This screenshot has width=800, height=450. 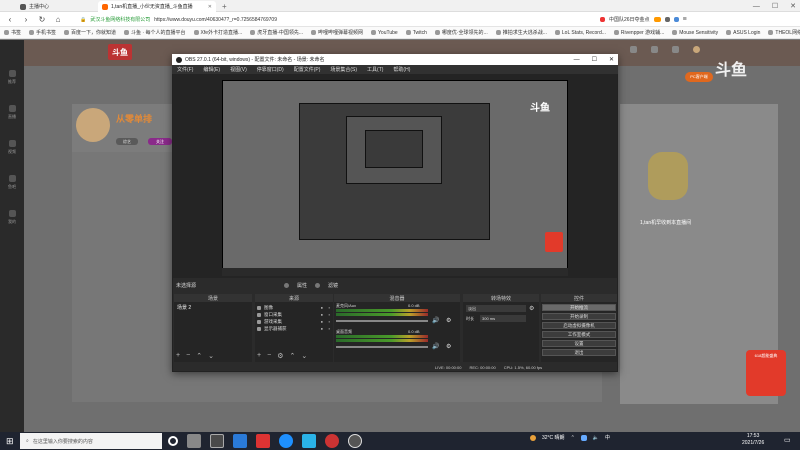 I want to click on game-icon, so click(x=657, y=19).